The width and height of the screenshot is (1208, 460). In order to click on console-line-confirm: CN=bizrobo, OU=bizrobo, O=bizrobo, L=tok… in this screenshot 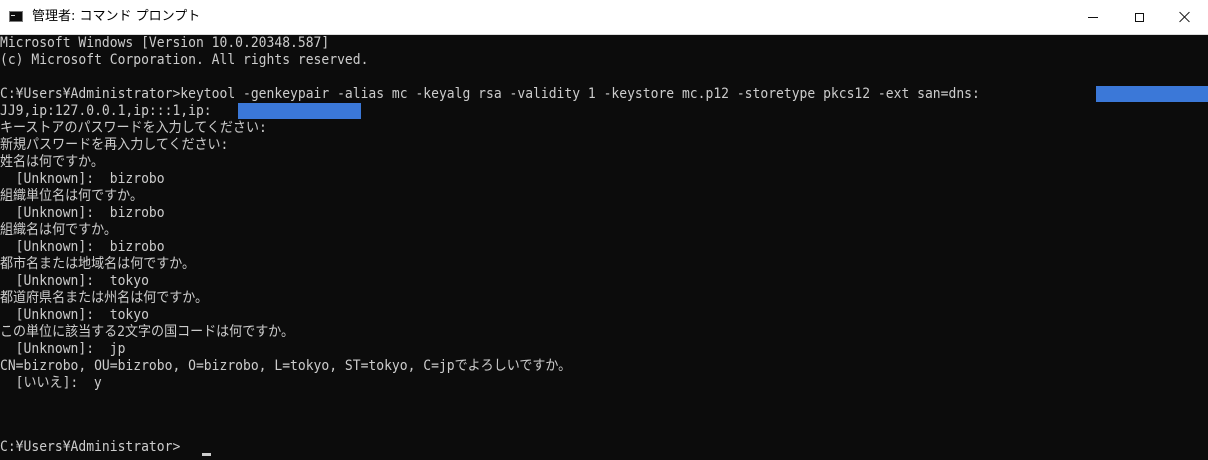, I will do `click(286, 366)`.